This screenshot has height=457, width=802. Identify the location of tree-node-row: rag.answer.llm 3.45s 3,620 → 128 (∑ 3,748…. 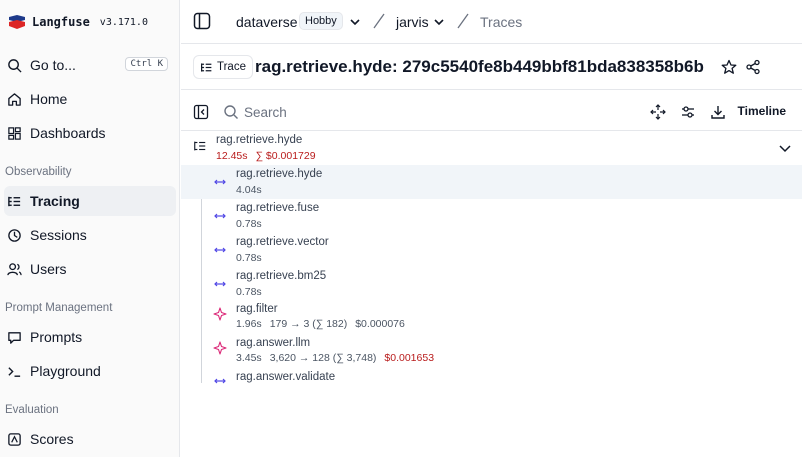
(491, 352).